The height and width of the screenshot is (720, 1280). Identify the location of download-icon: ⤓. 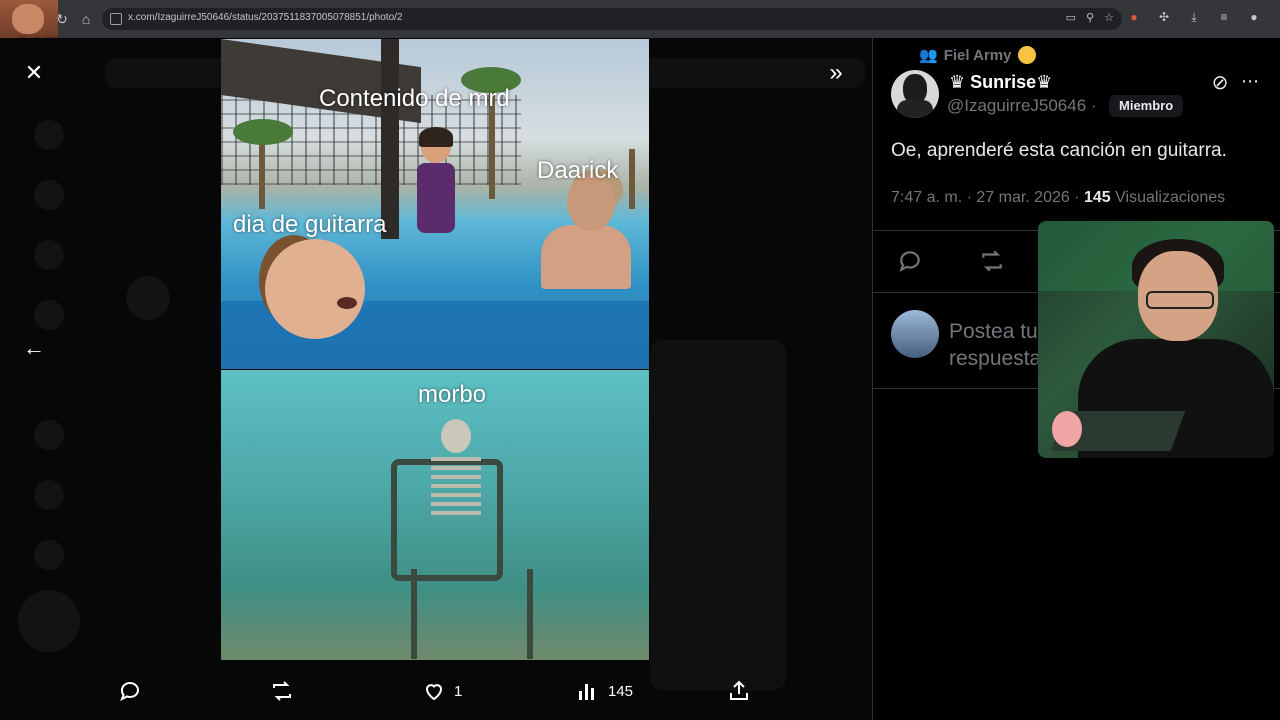
(1194, 17).